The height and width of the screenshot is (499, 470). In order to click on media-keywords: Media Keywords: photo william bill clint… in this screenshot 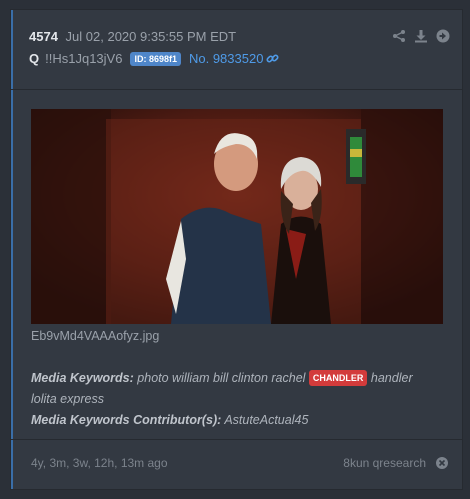, I will do `click(236, 399)`.